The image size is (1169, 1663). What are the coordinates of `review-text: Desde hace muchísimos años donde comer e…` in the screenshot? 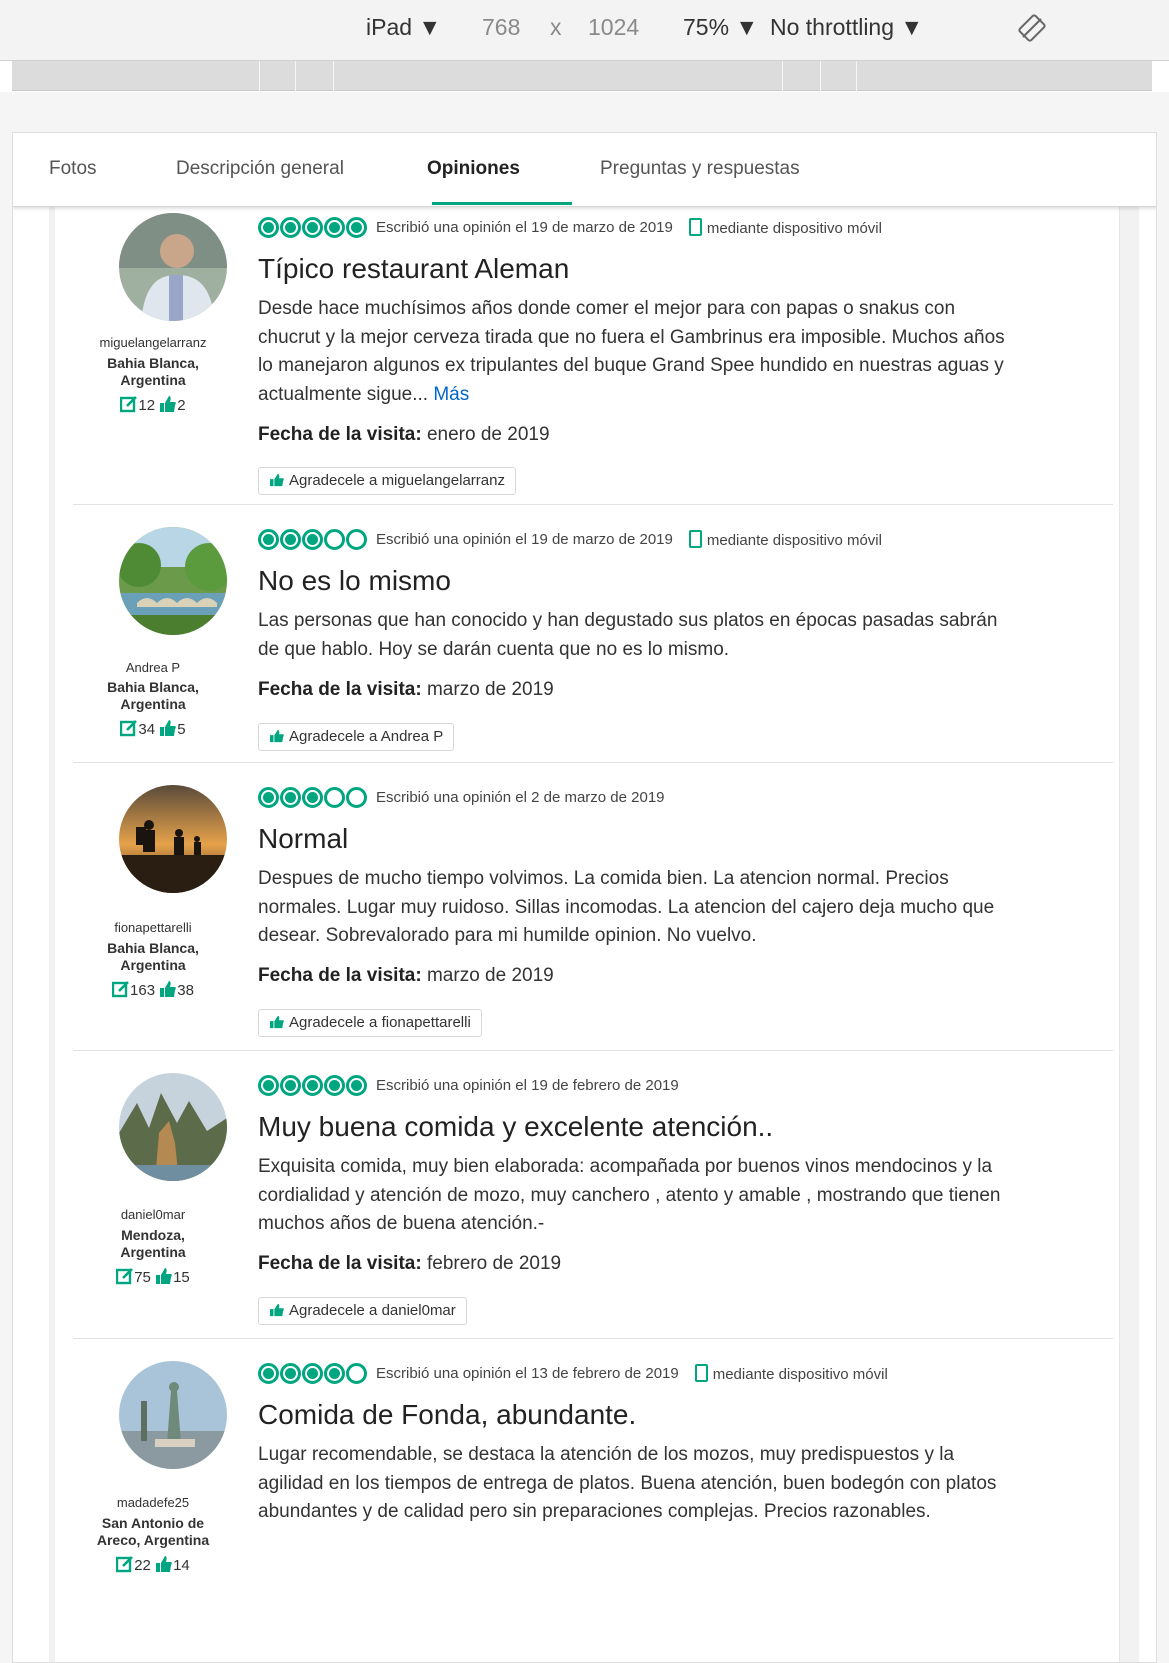 It's located at (638, 352).